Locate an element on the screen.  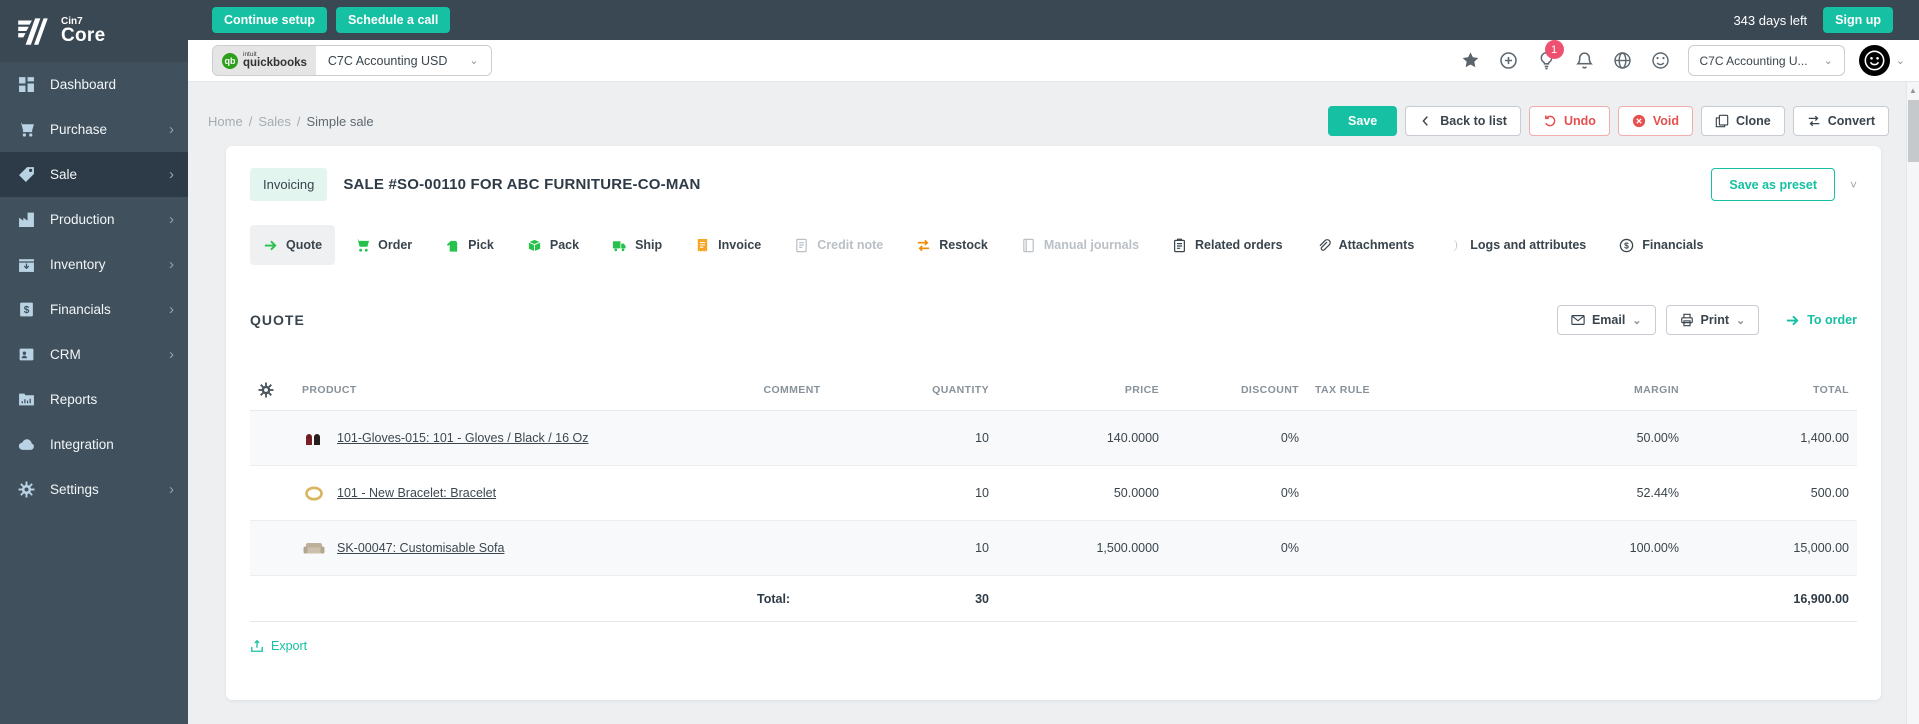
save-as-preset-button: Save as preset is located at coordinates (1773, 184).